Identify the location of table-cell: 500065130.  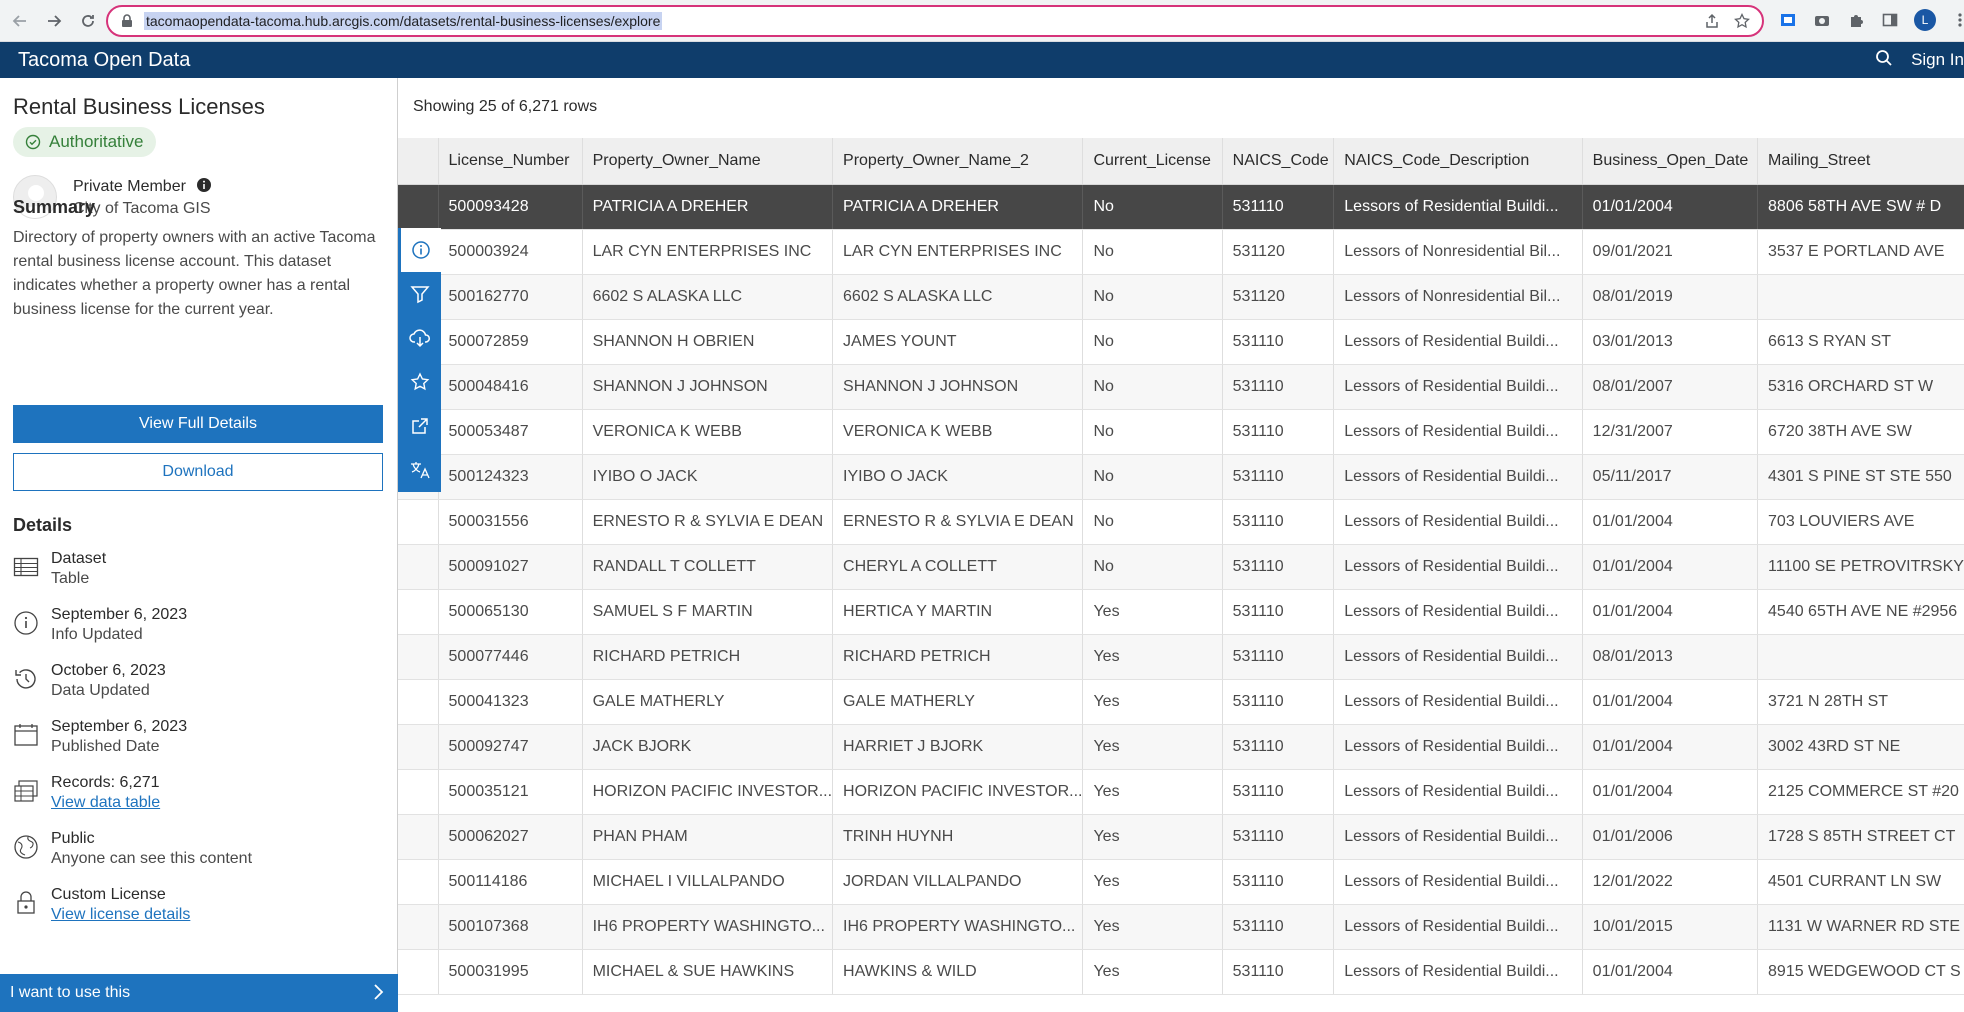
(510, 612).